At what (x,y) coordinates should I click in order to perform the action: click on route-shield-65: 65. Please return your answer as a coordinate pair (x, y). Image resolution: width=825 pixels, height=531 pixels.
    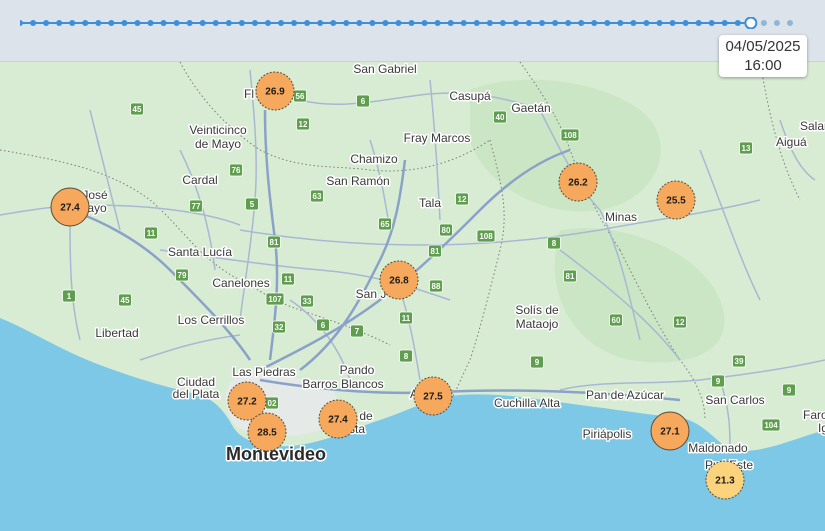
    Looking at the image, I should click on (385, 224).